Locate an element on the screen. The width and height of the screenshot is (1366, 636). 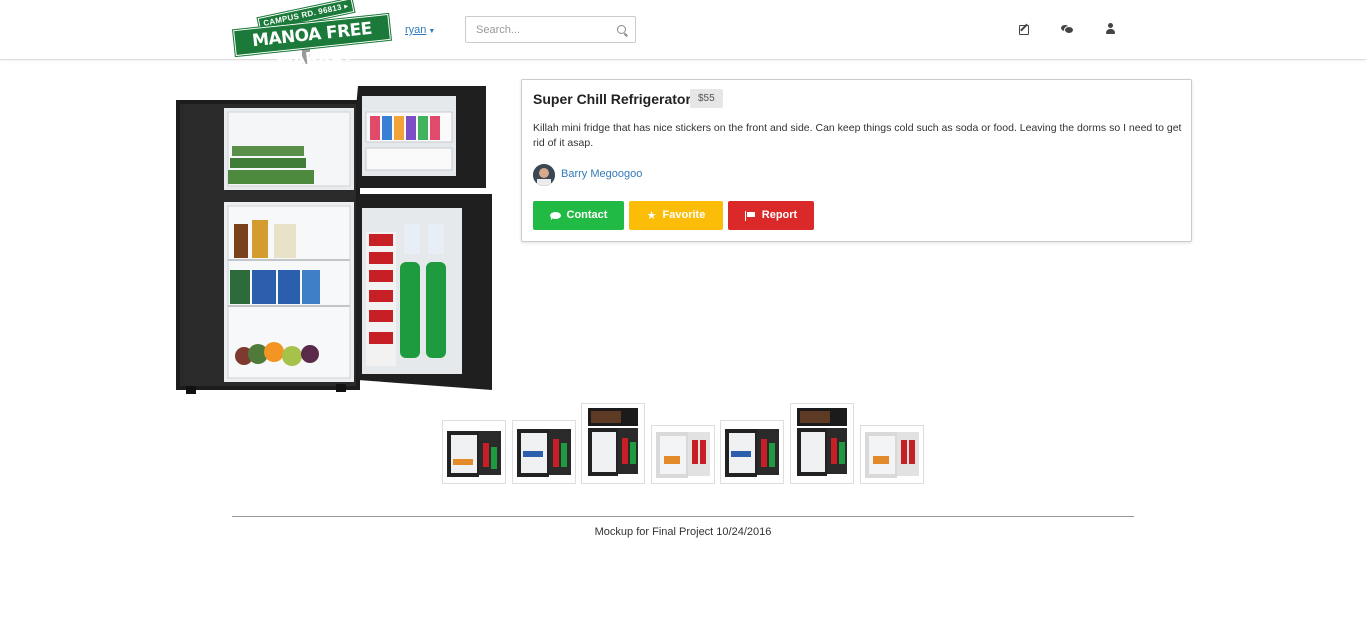
flag-icon is located at coordinates (750, 215).